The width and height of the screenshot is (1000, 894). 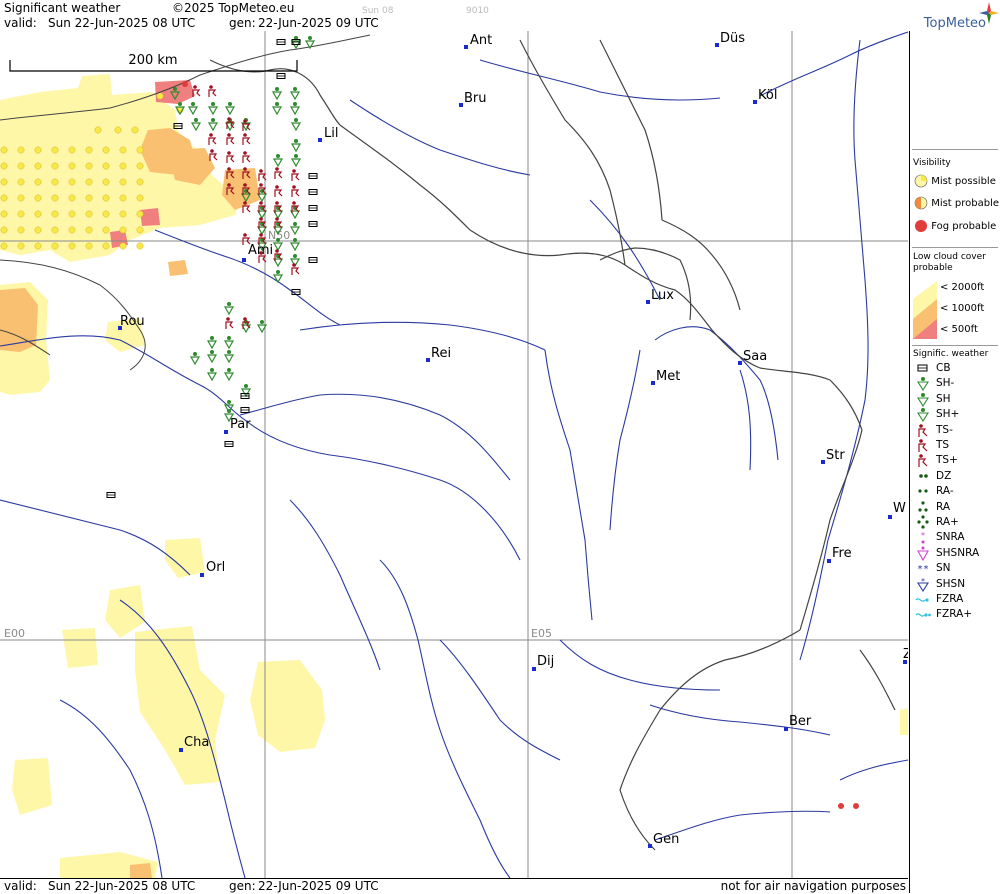 What do you see at coordinates (923, 430) in the screenshot?
I see `thunderstorm-light-icon` at bounding box center [923, 430].